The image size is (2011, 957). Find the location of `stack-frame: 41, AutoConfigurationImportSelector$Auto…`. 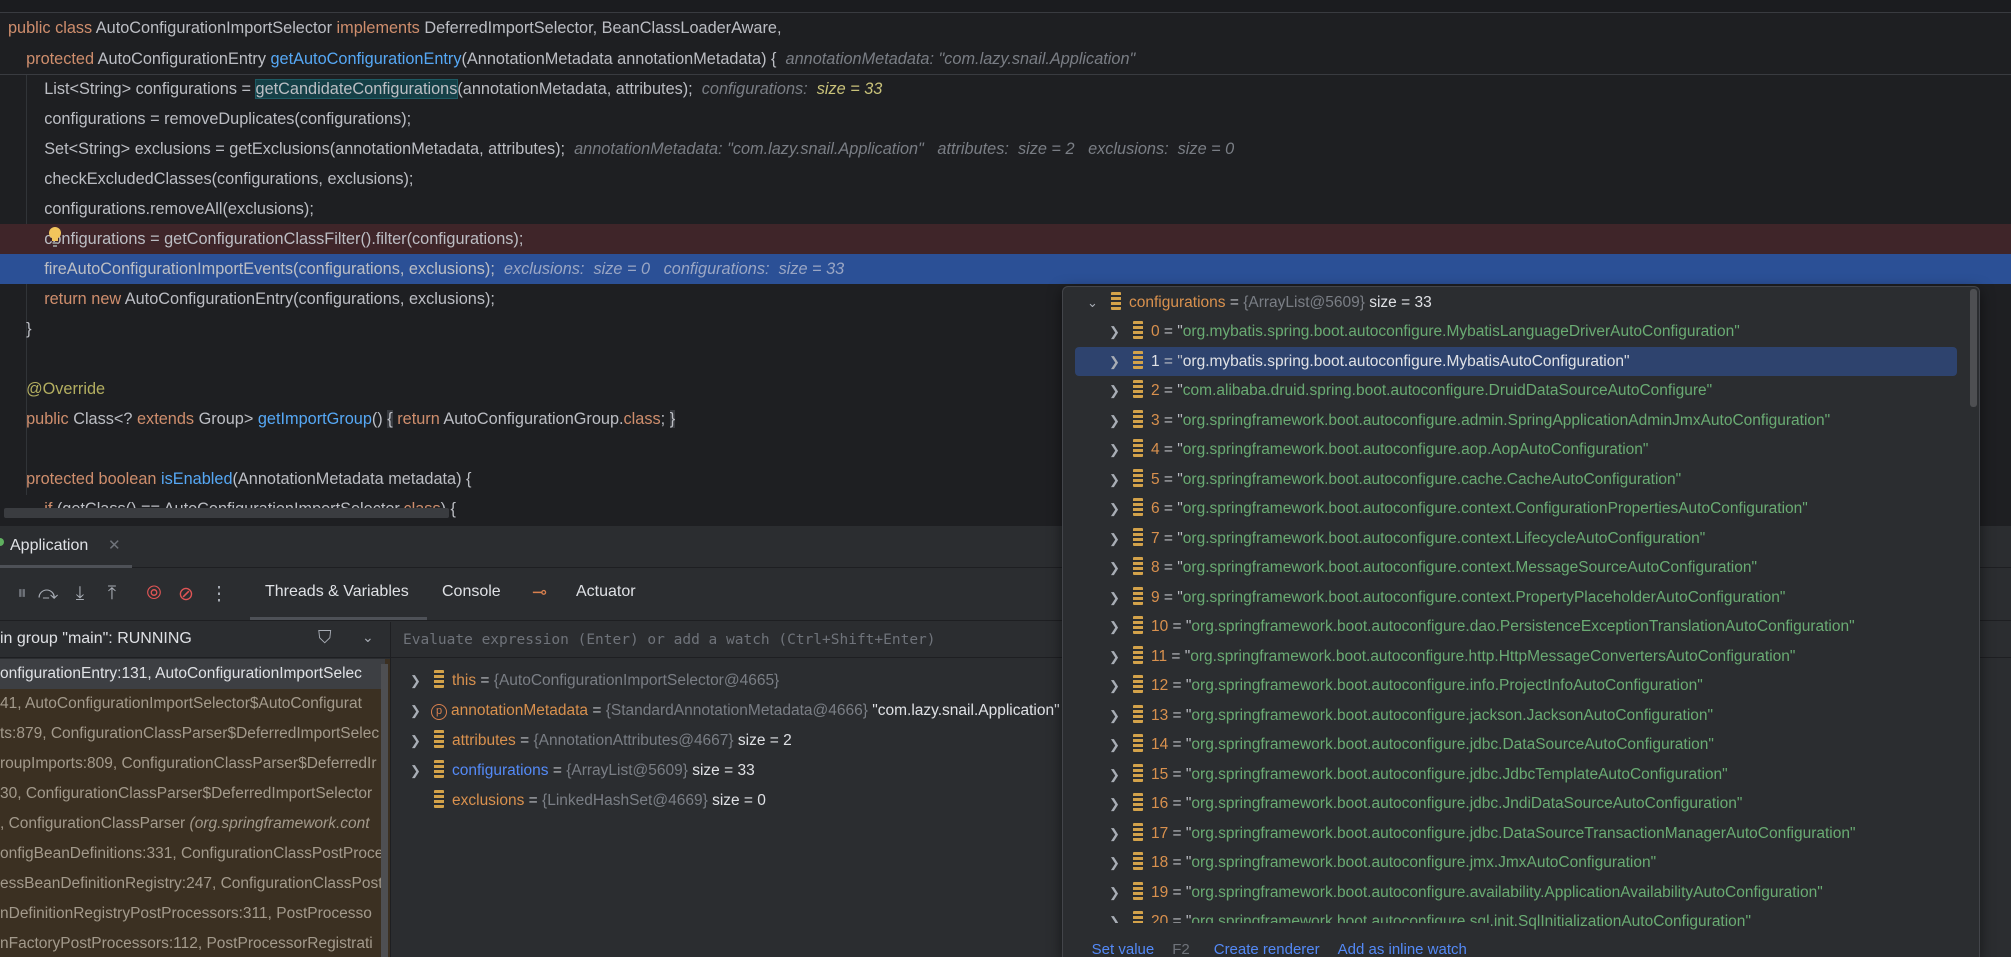

stack-frame: 41, AutoConfigurationImportSelector$Auto… is located at coordinates (192, 704).